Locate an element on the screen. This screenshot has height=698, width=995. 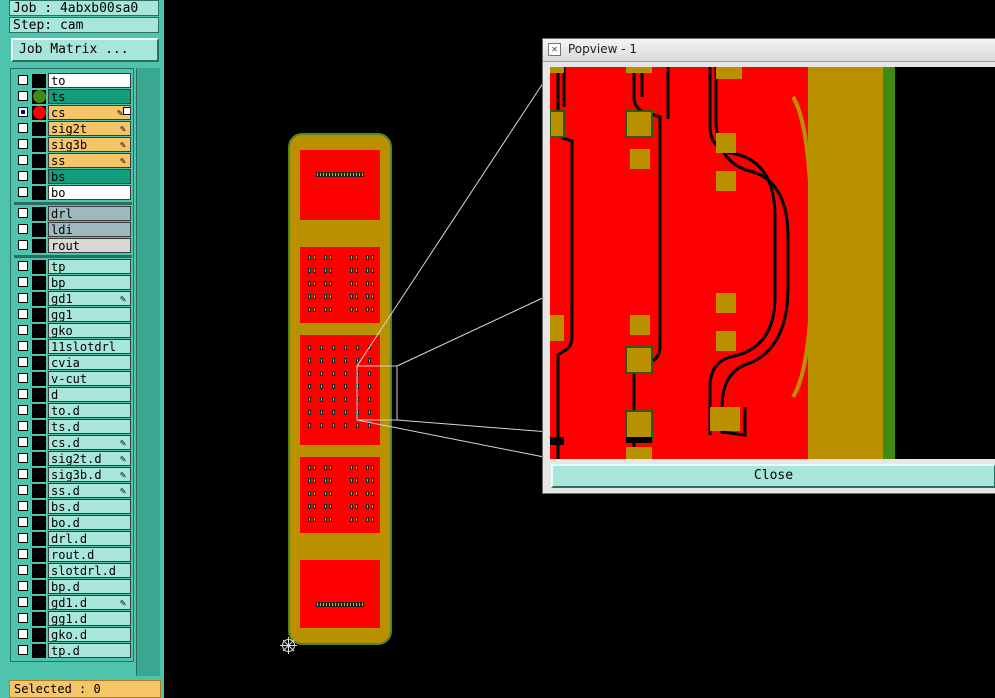
layer-row-rout-d: rout.d is located at coordinates (73, 554).